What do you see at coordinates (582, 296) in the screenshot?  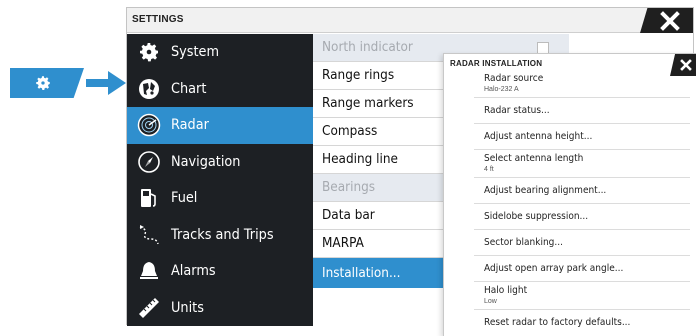 I see `halo-light-item: Halo light Low` at bounding box center [582, 296].